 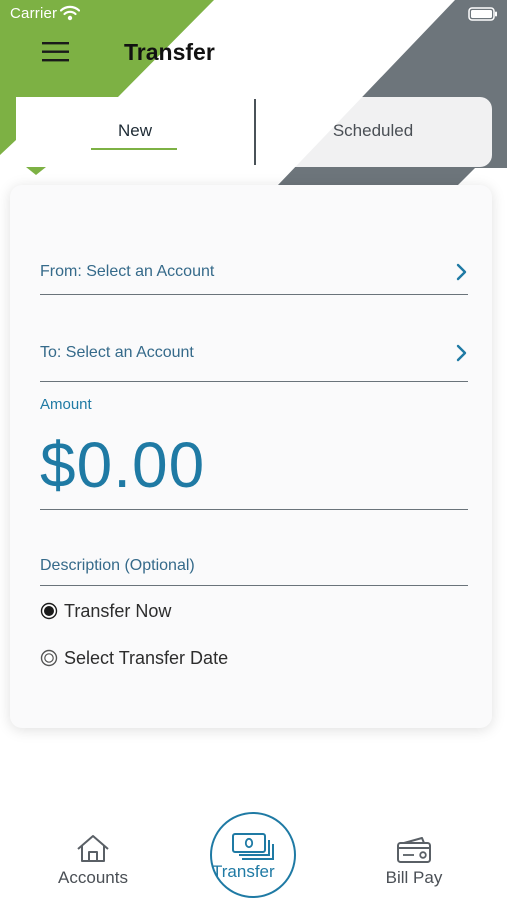 I want to click on amount-label: Amount, so click(x=66, y=404).